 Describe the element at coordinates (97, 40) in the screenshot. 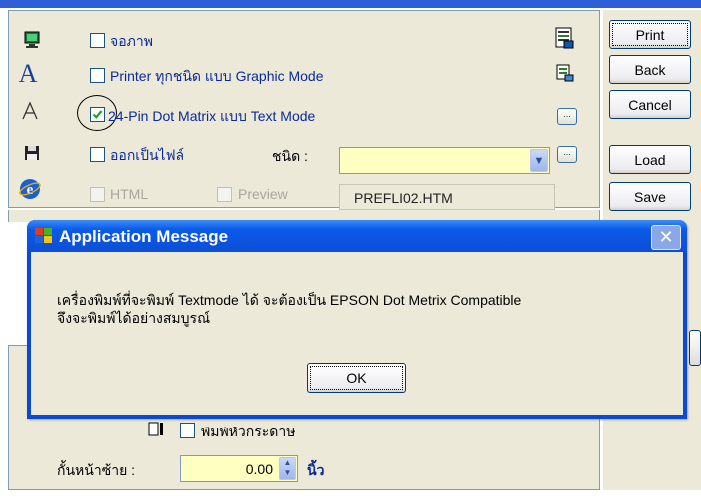

I see `screen-checkbox` at that location.